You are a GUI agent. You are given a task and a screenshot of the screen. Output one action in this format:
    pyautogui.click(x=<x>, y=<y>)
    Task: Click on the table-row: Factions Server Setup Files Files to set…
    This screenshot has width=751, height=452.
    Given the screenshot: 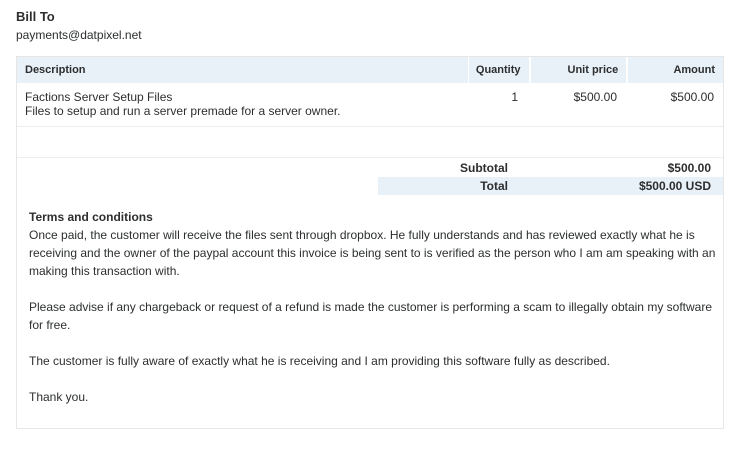 What is the action you would take?
    pyautogui.click(x=370, y=105)
    